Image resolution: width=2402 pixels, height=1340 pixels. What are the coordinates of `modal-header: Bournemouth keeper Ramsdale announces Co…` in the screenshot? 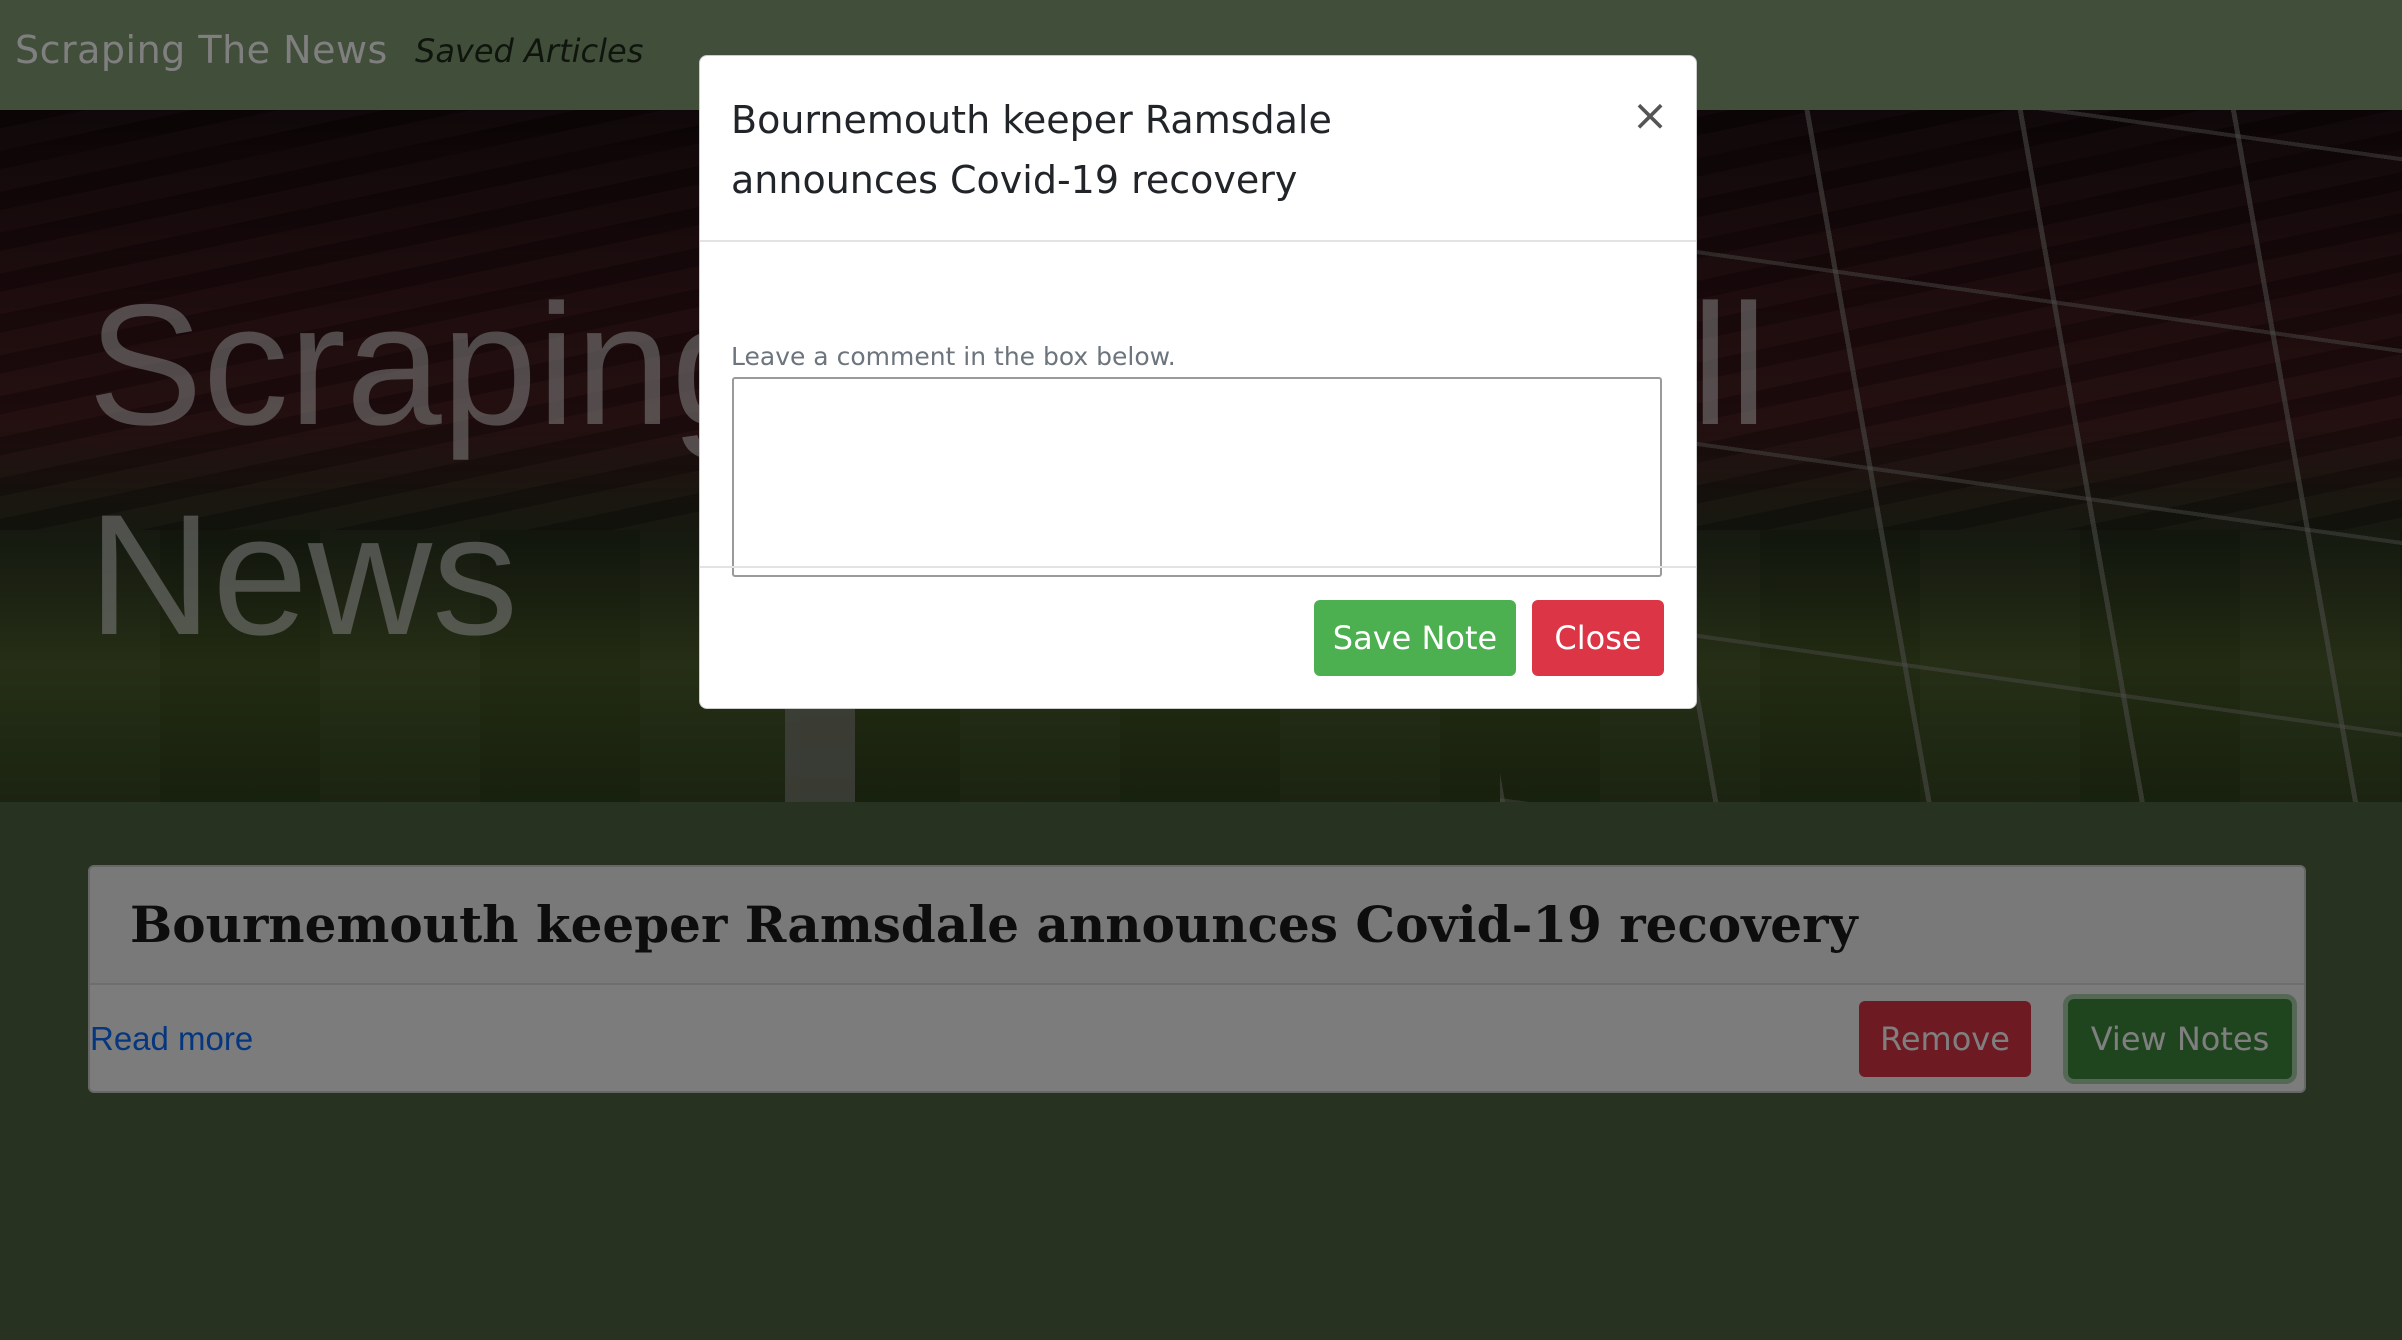 It's located at (1198, 149).